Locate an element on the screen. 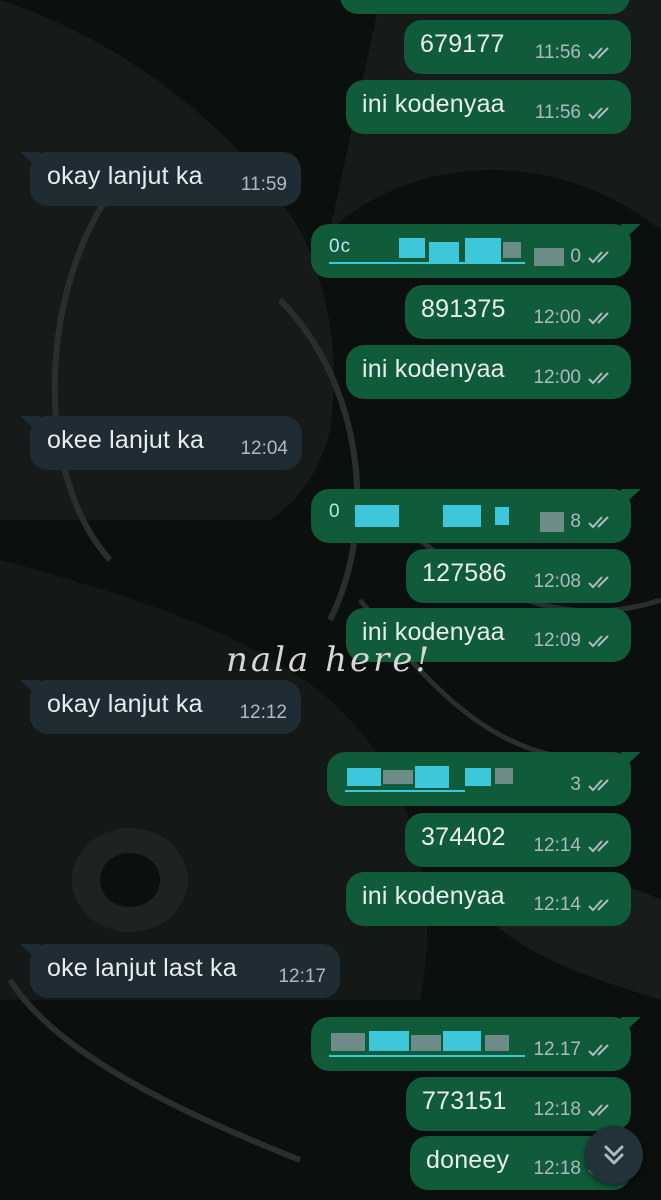  incoming-message: okay lanjut ka 12:12 is located at coordinates (160, 707).